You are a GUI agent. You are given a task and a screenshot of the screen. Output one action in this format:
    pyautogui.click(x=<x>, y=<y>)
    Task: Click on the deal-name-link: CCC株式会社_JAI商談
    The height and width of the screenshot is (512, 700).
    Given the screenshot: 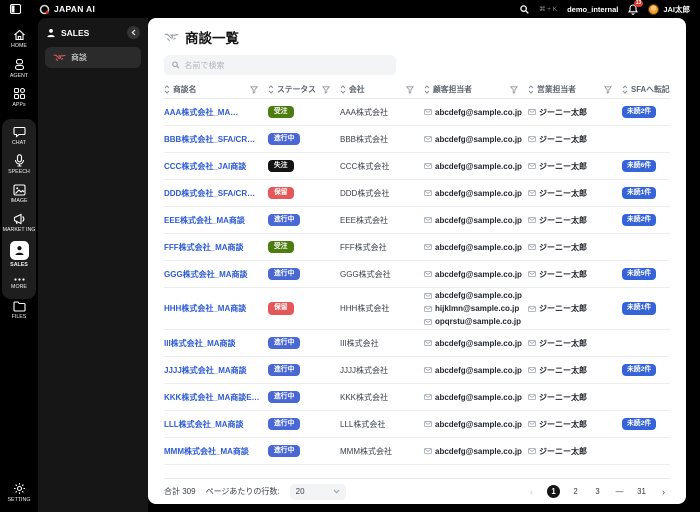 What is the action you would take?
    pyautogui.click(x=205, y=166)
    